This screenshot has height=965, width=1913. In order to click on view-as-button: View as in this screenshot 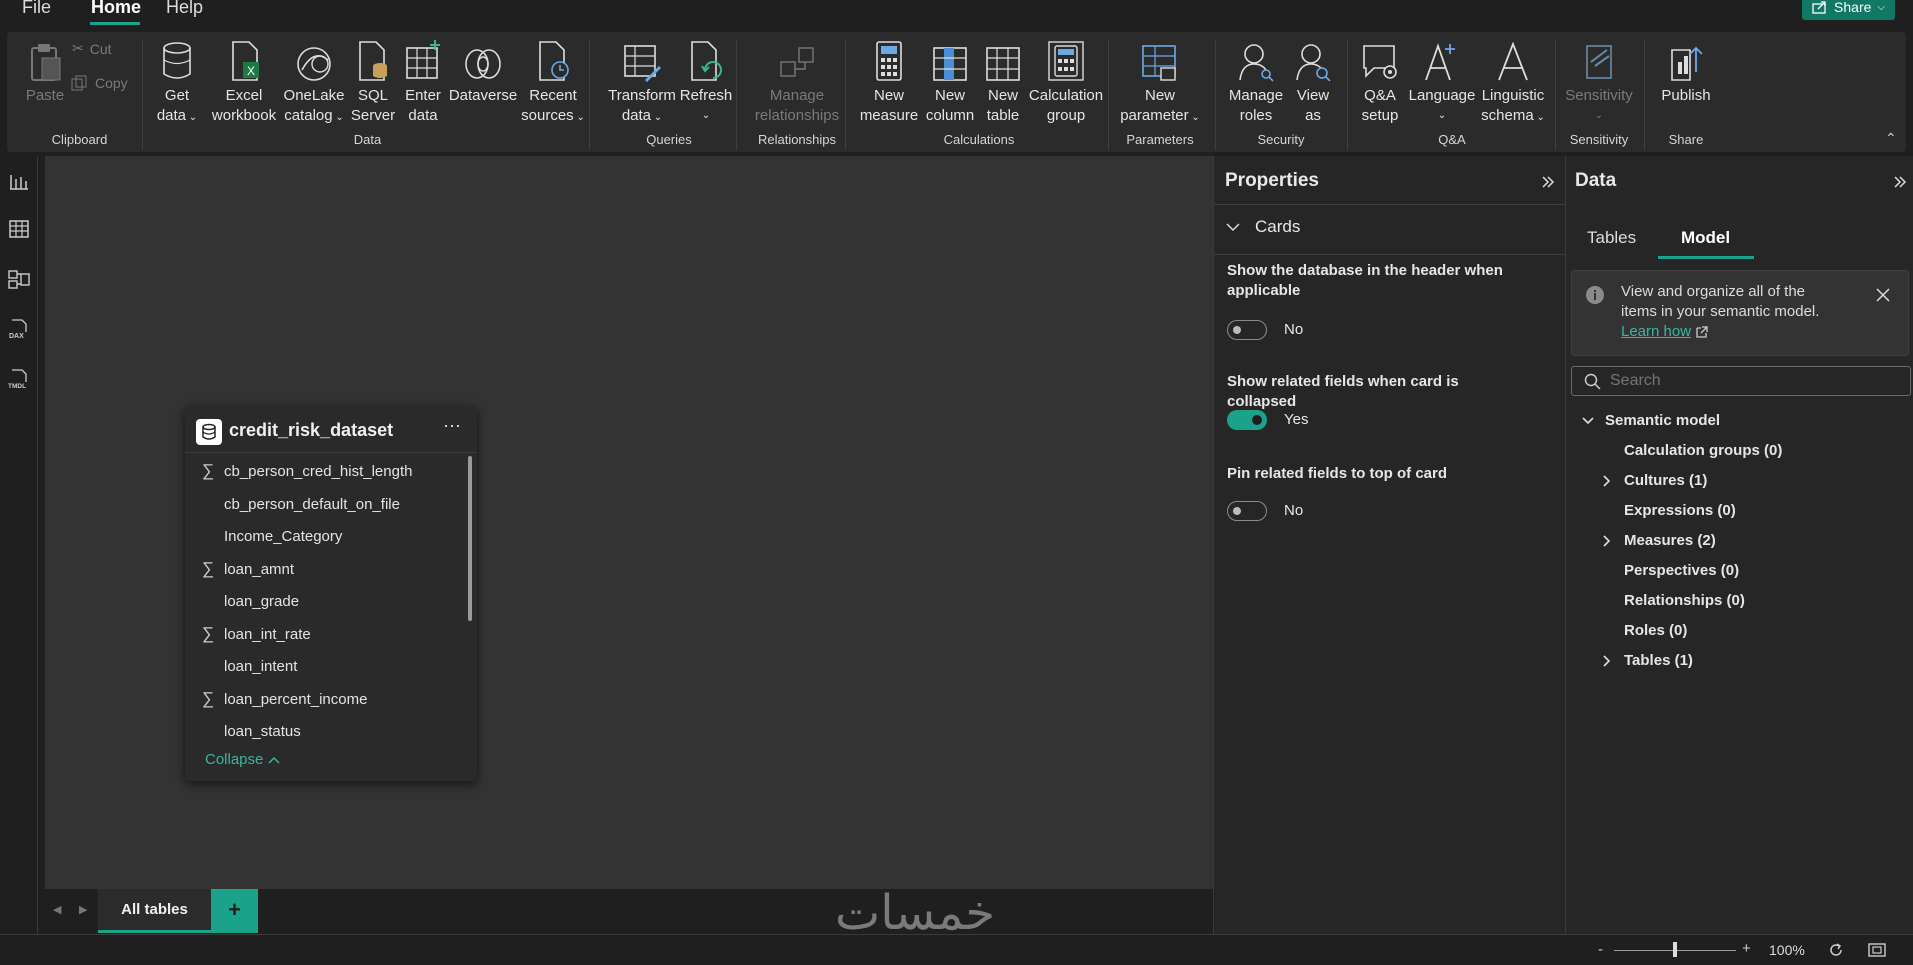, I will do `click(1313, 83)`.